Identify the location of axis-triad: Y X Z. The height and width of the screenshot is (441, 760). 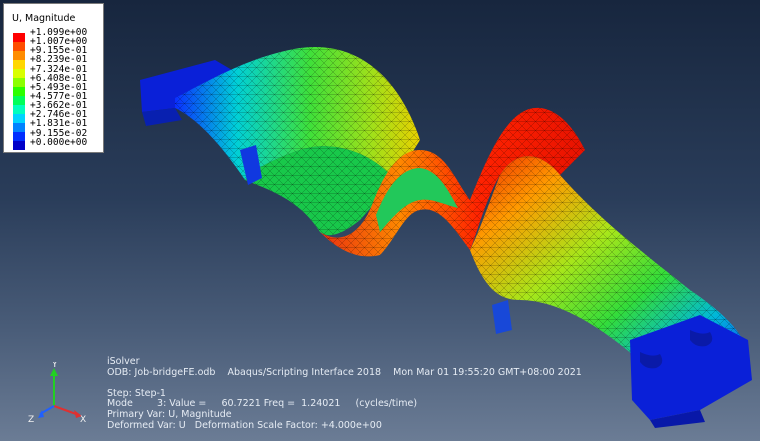
(57, 393).